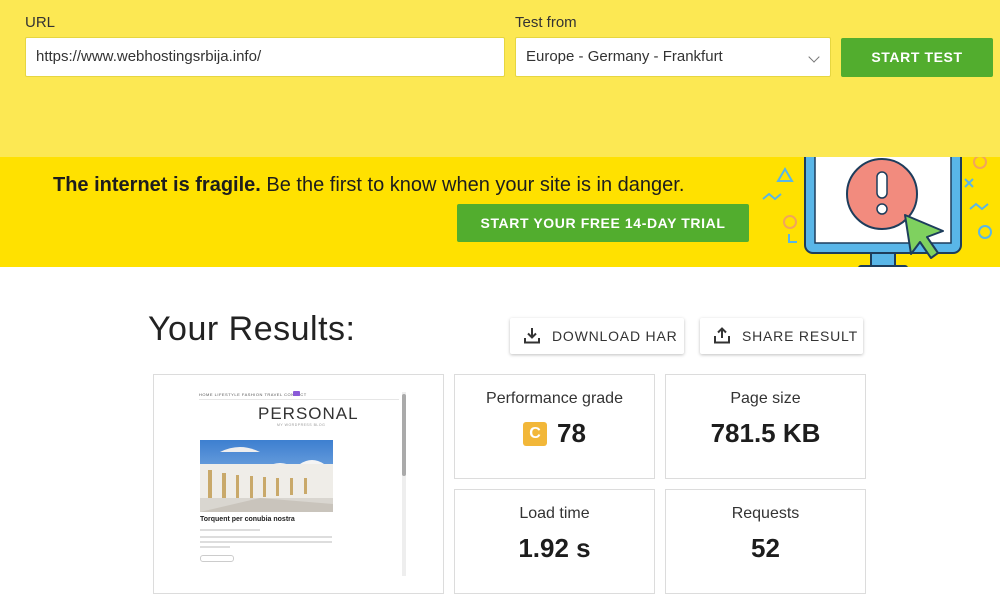  Describe the element at coordinates (301, 425) in the screenshot. I see `thumb-tagline: MY WORDPRESS BLOG` at that location.